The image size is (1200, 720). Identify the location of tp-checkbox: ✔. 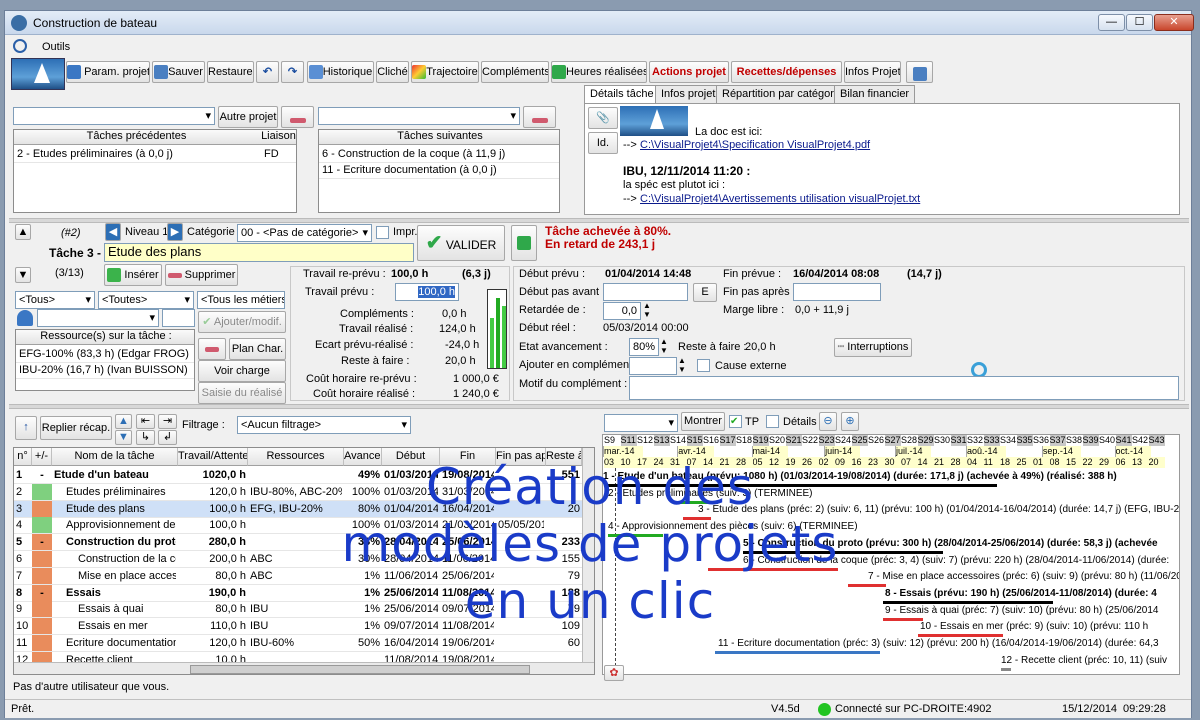
(735, 421).